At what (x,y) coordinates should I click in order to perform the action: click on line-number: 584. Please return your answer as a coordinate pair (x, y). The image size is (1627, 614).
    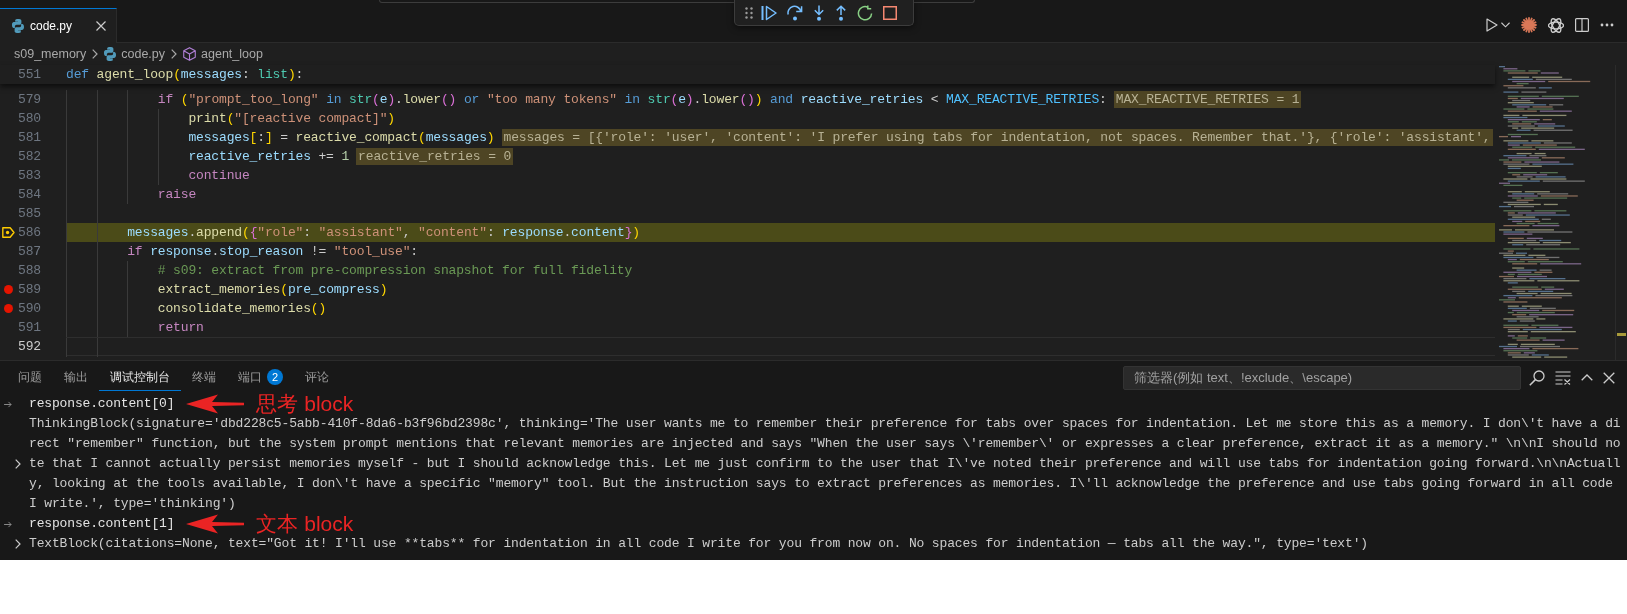
    Looking at the image, I should click on (29, 195).